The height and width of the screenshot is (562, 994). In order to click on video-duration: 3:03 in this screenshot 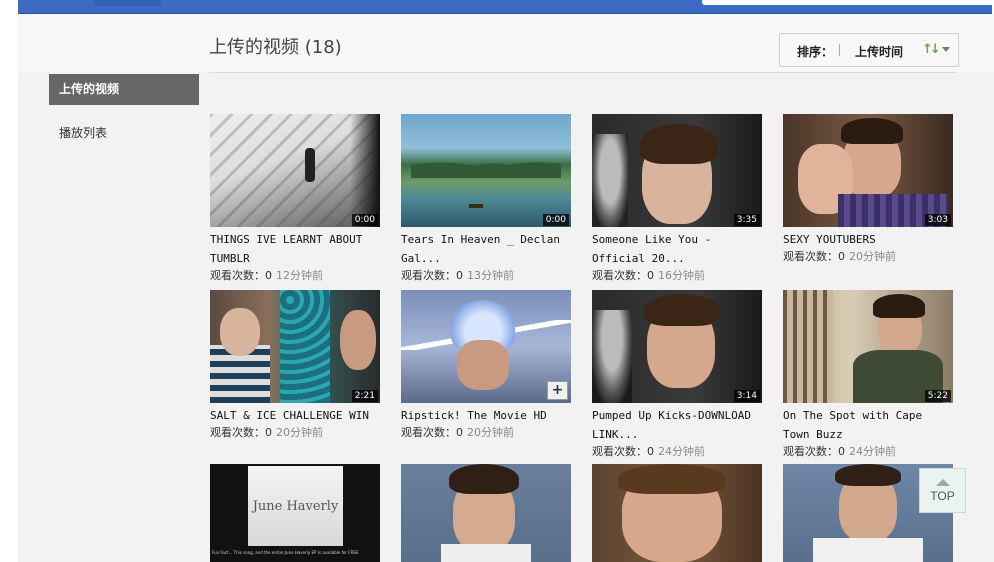, I will do `click(937, 220)`.